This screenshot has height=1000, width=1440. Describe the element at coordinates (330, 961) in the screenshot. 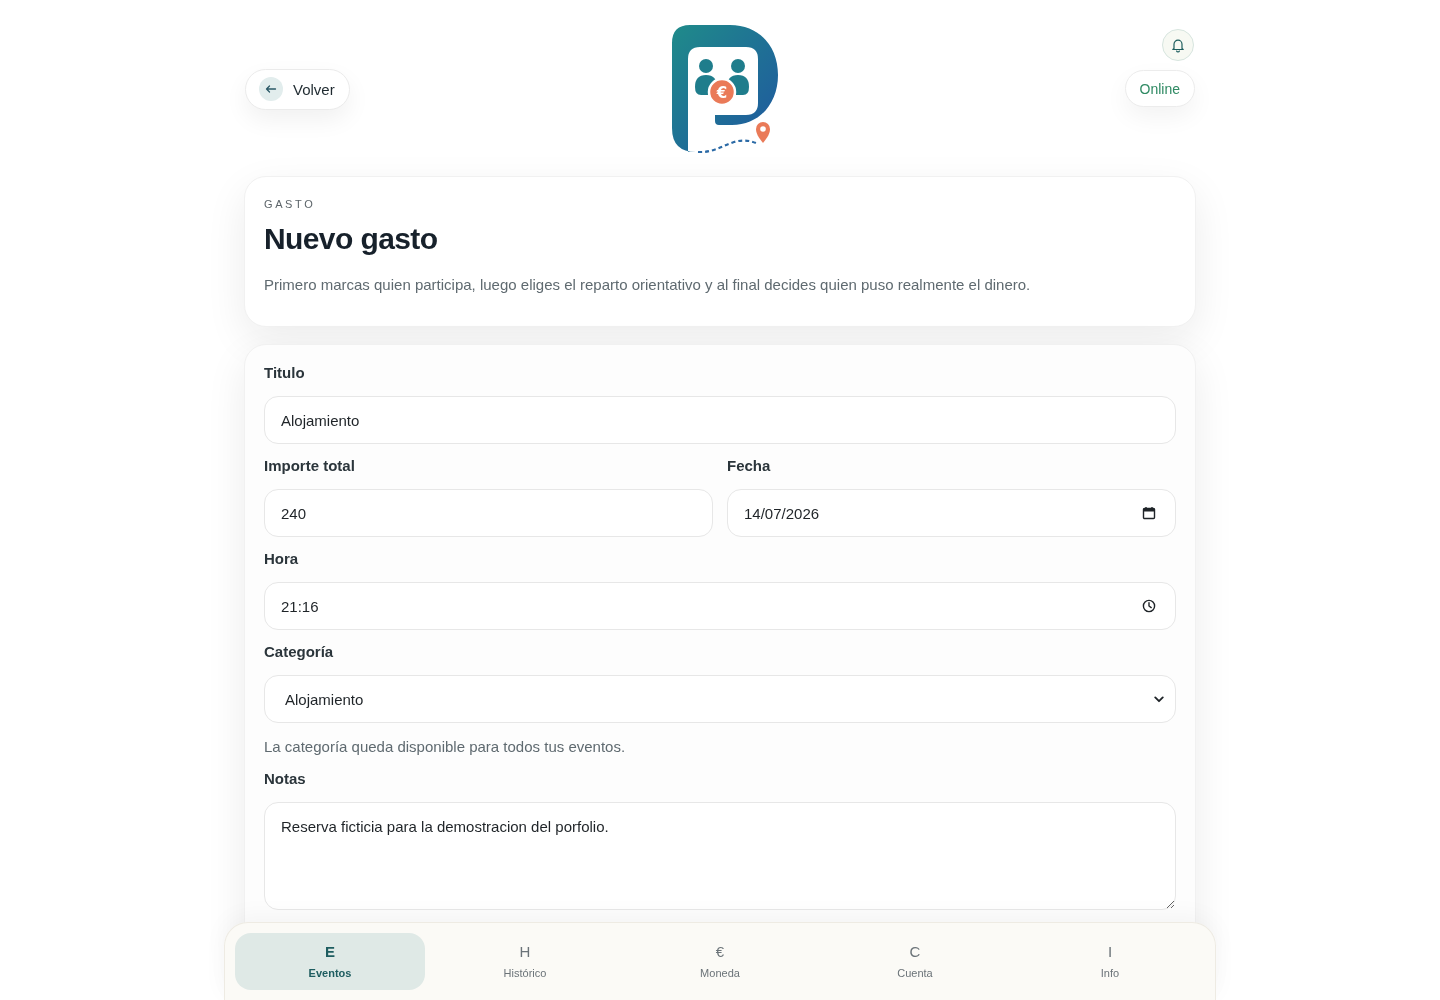

I see `nav-tab: E Eventos` at that location.